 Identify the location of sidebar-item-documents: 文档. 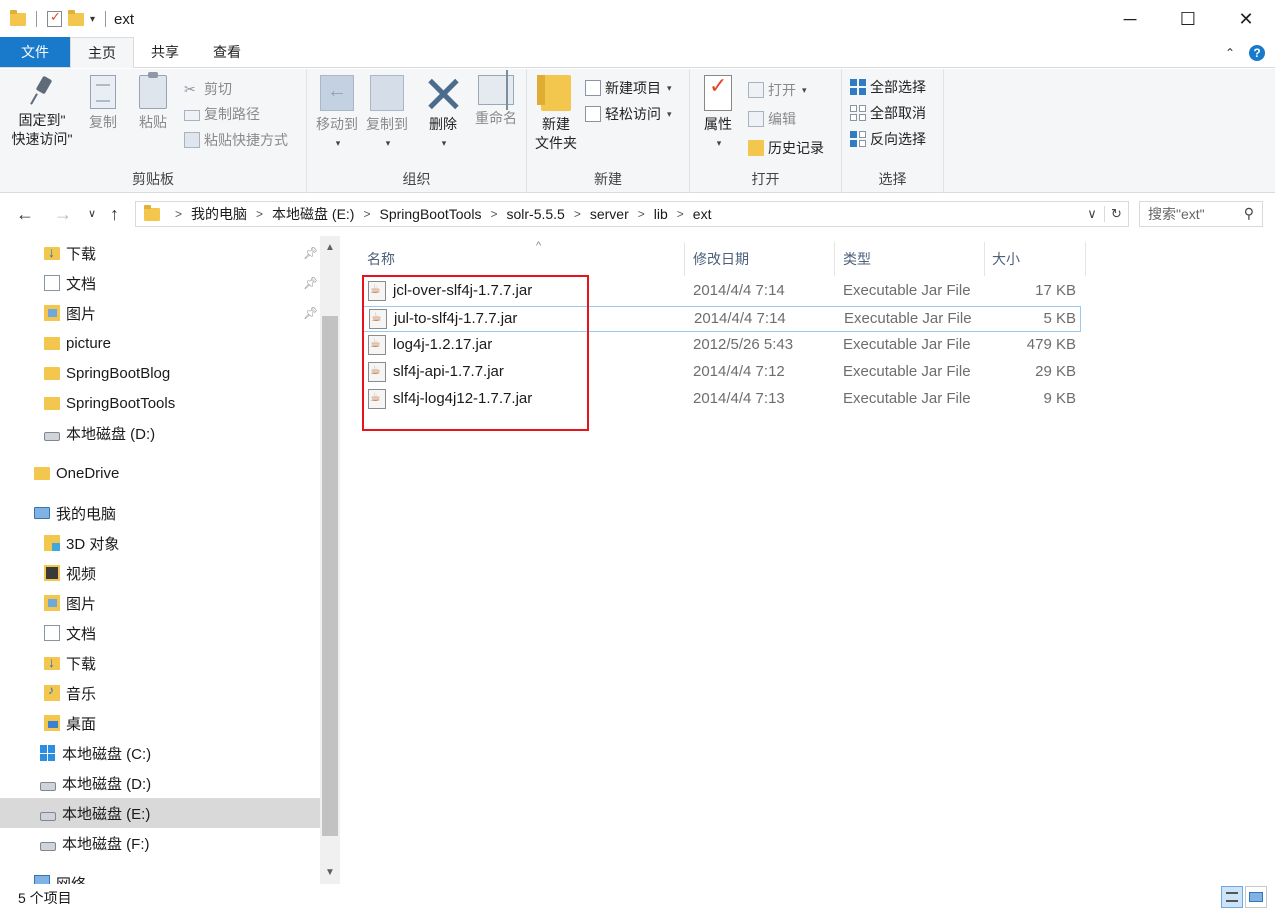
(70, 283).